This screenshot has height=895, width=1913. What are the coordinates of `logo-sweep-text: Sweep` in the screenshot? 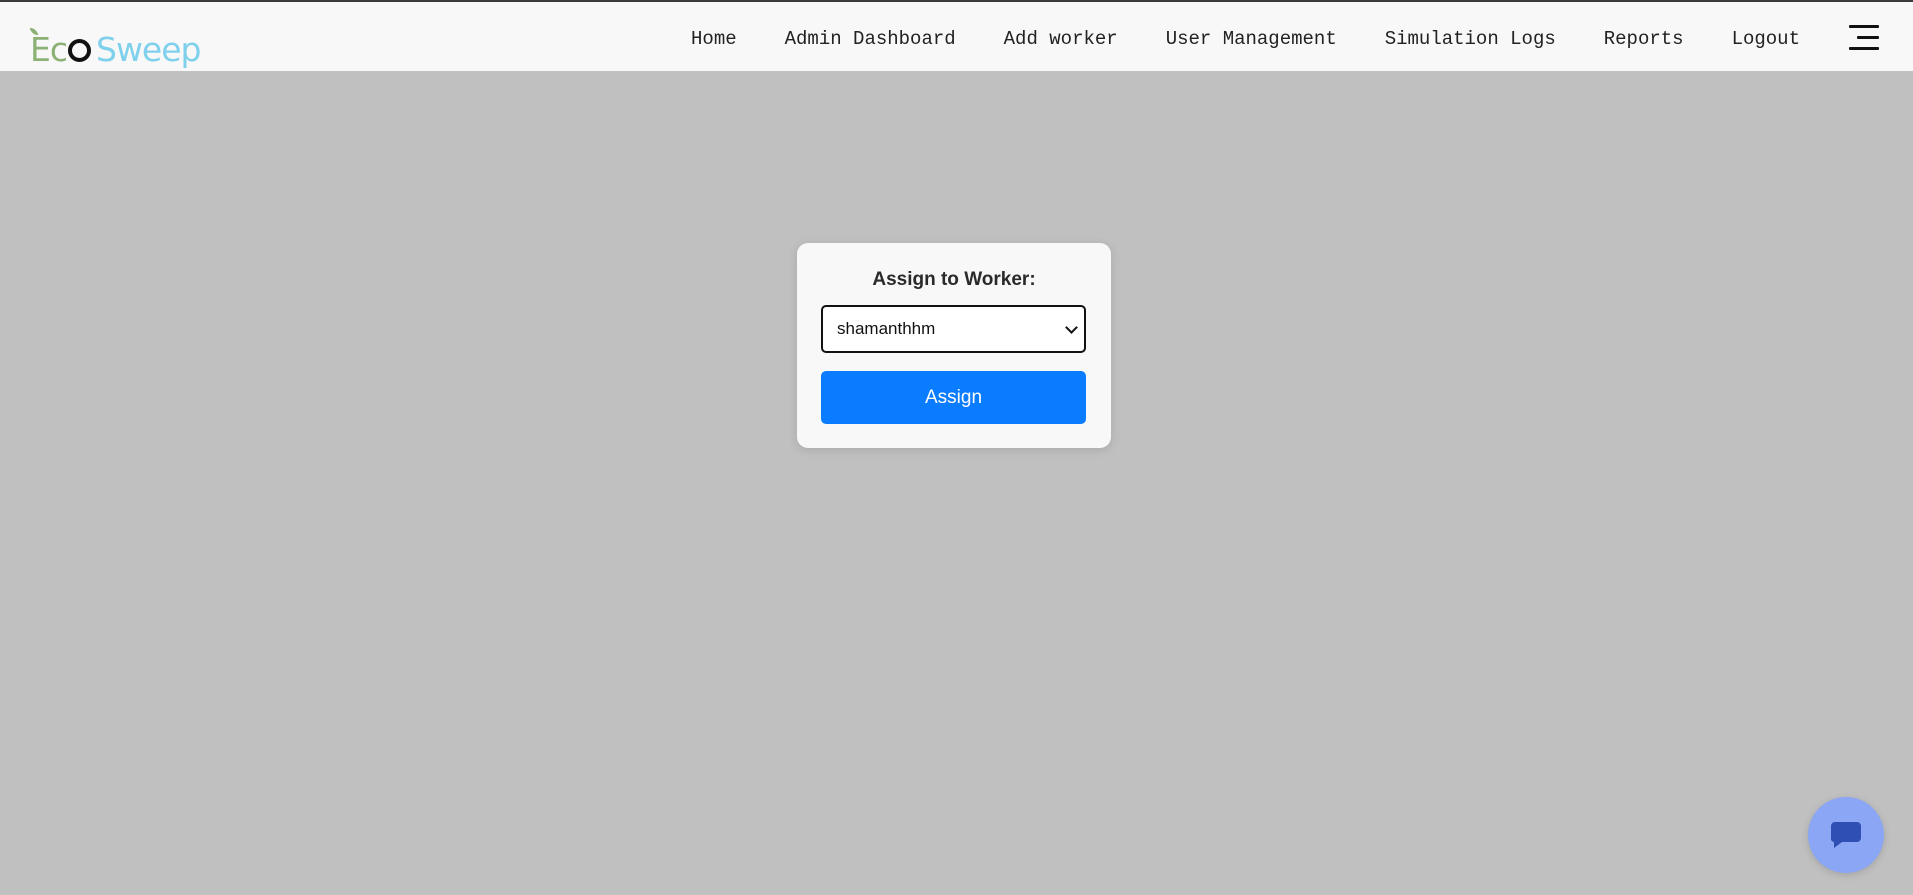 It's located at (148, 49).